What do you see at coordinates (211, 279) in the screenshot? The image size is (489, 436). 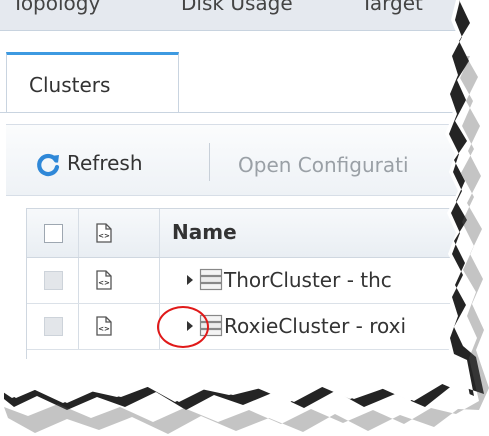 I see `database-icon` at bounding box center [211, 279].